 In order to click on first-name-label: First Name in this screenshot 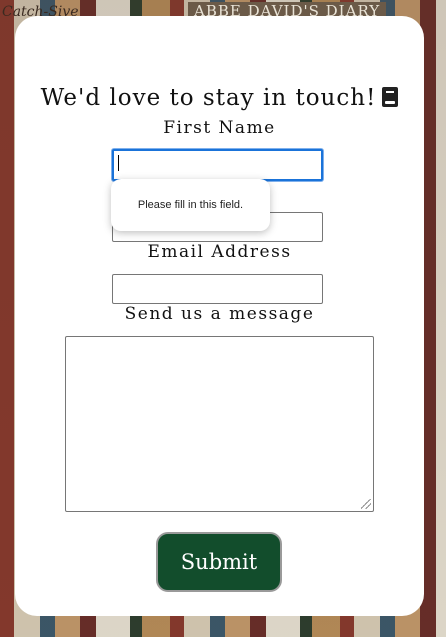, I will do `click(219, 128)`.